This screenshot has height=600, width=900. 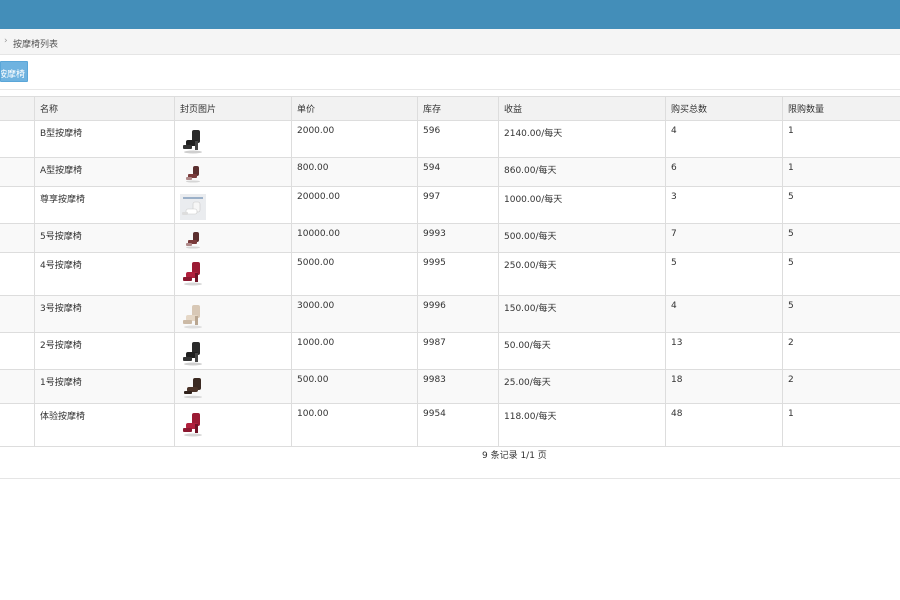 I want to click on column-header-limit: 限购数量, so click(x=841, y=108).